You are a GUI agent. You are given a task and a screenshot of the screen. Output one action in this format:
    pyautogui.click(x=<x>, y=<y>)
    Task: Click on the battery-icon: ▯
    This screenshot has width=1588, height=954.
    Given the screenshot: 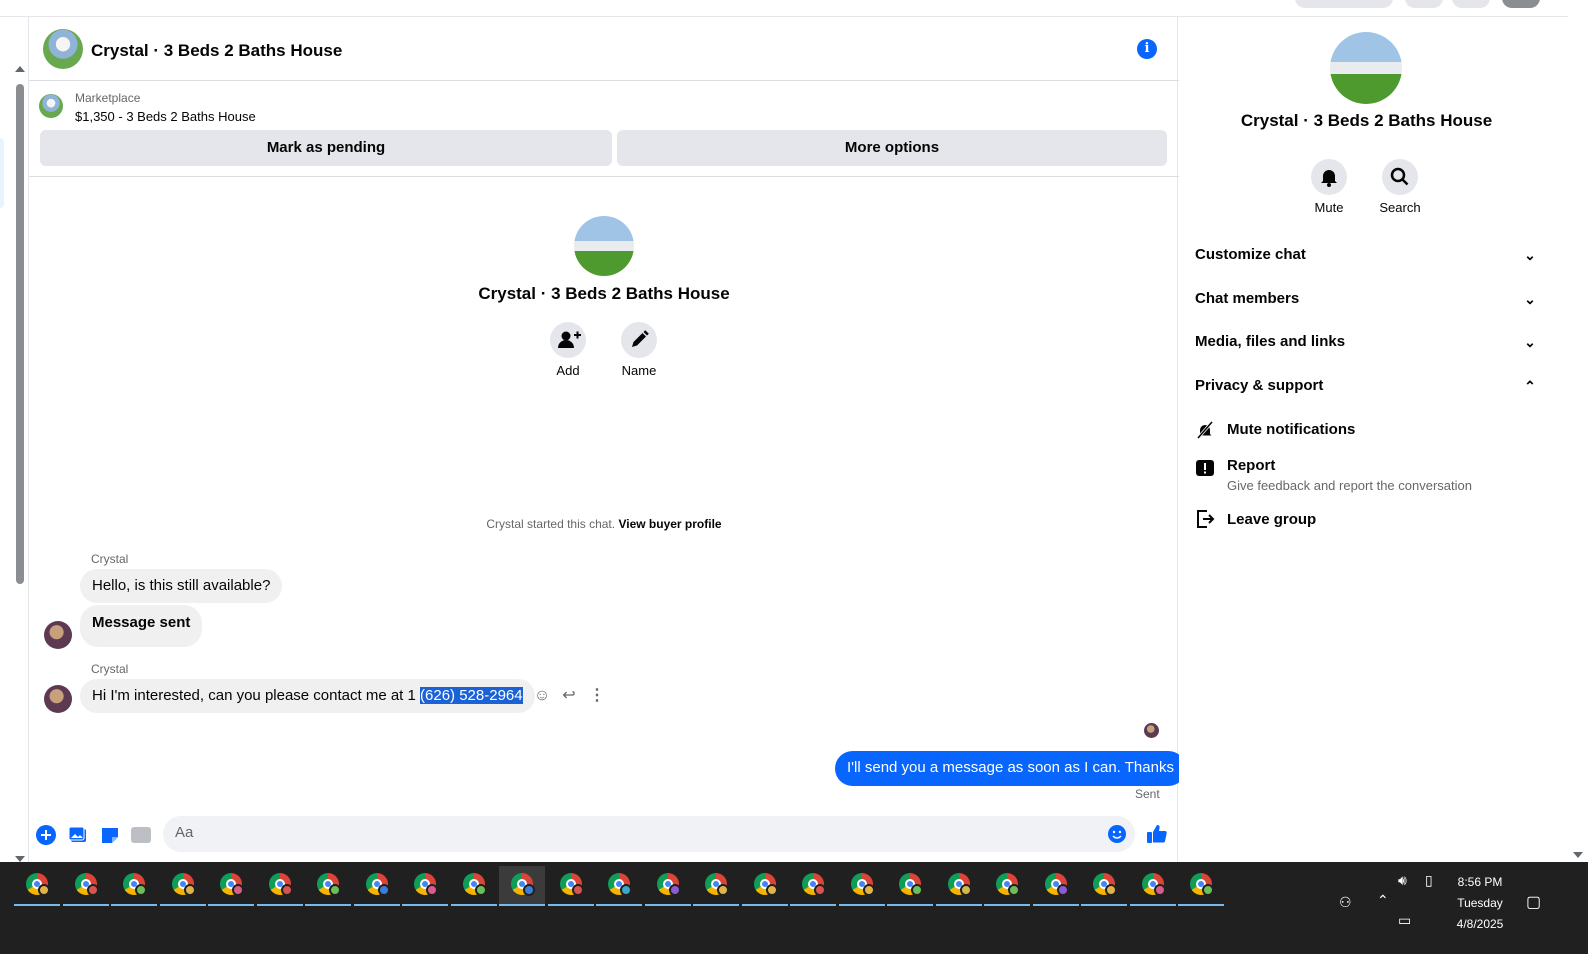 What is the action you would take?
    pyautogui.click(x=1429, y=880)
    